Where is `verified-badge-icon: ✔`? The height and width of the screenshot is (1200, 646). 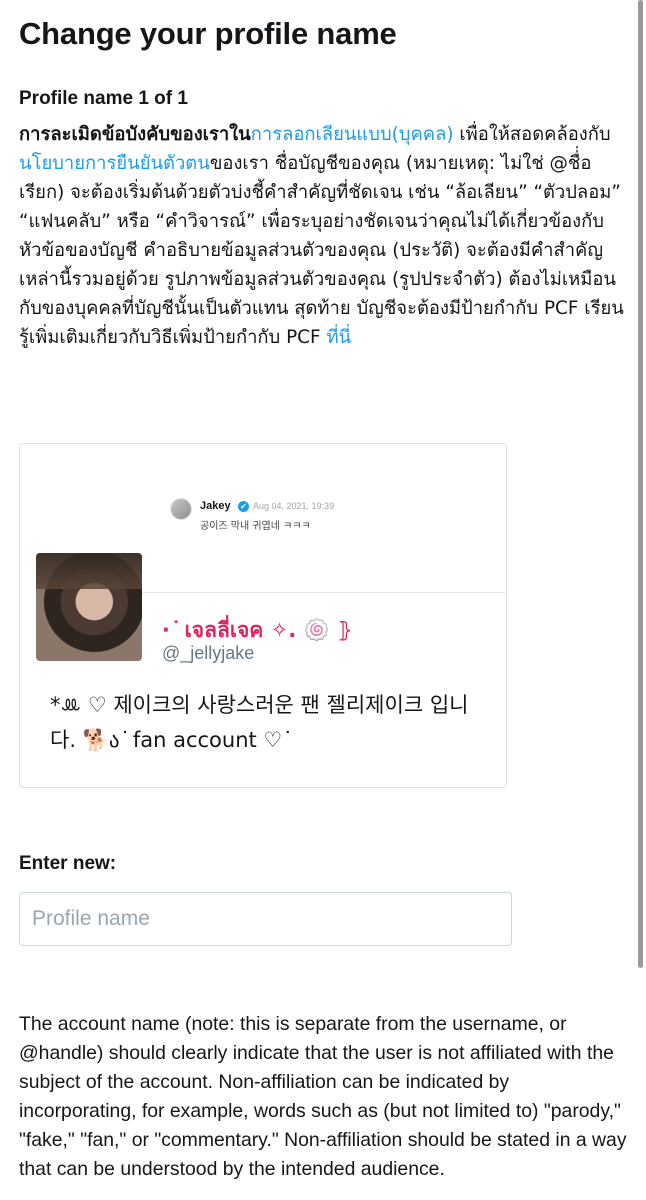
verified-badge-icon: ✔ is located at coordinates (243, 506).